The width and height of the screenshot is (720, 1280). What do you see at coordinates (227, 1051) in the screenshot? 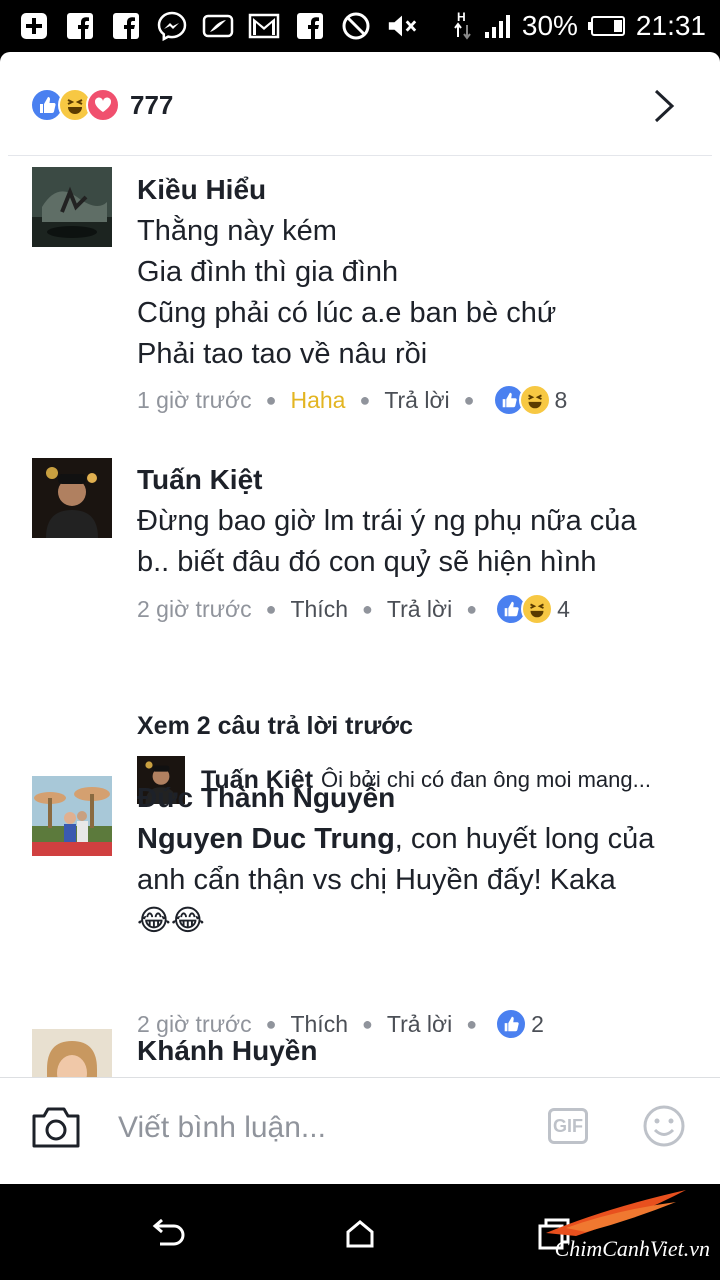
I see `comment-author: Khánh Huyền` at bounding box center [227, 1051].